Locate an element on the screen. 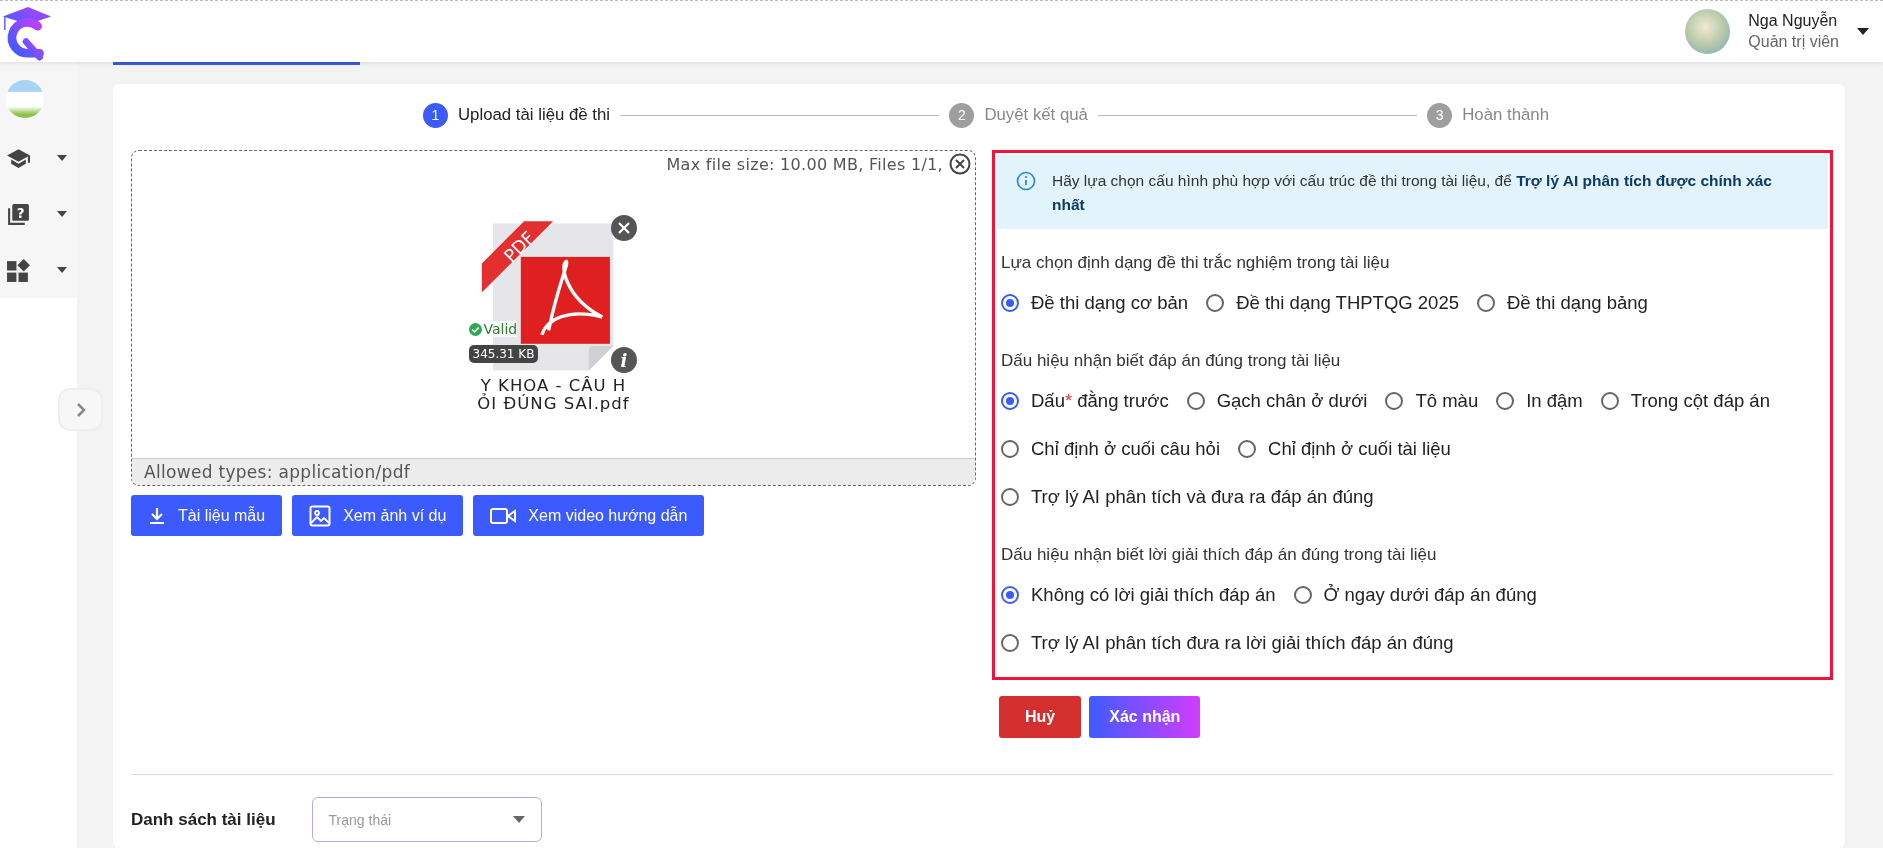  info-icon: i is located at coordinates (623, 360).